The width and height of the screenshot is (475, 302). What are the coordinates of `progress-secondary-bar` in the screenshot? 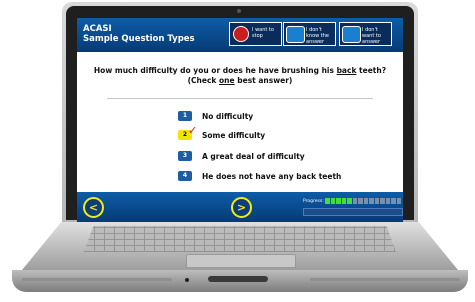 It's located at (353, 212).